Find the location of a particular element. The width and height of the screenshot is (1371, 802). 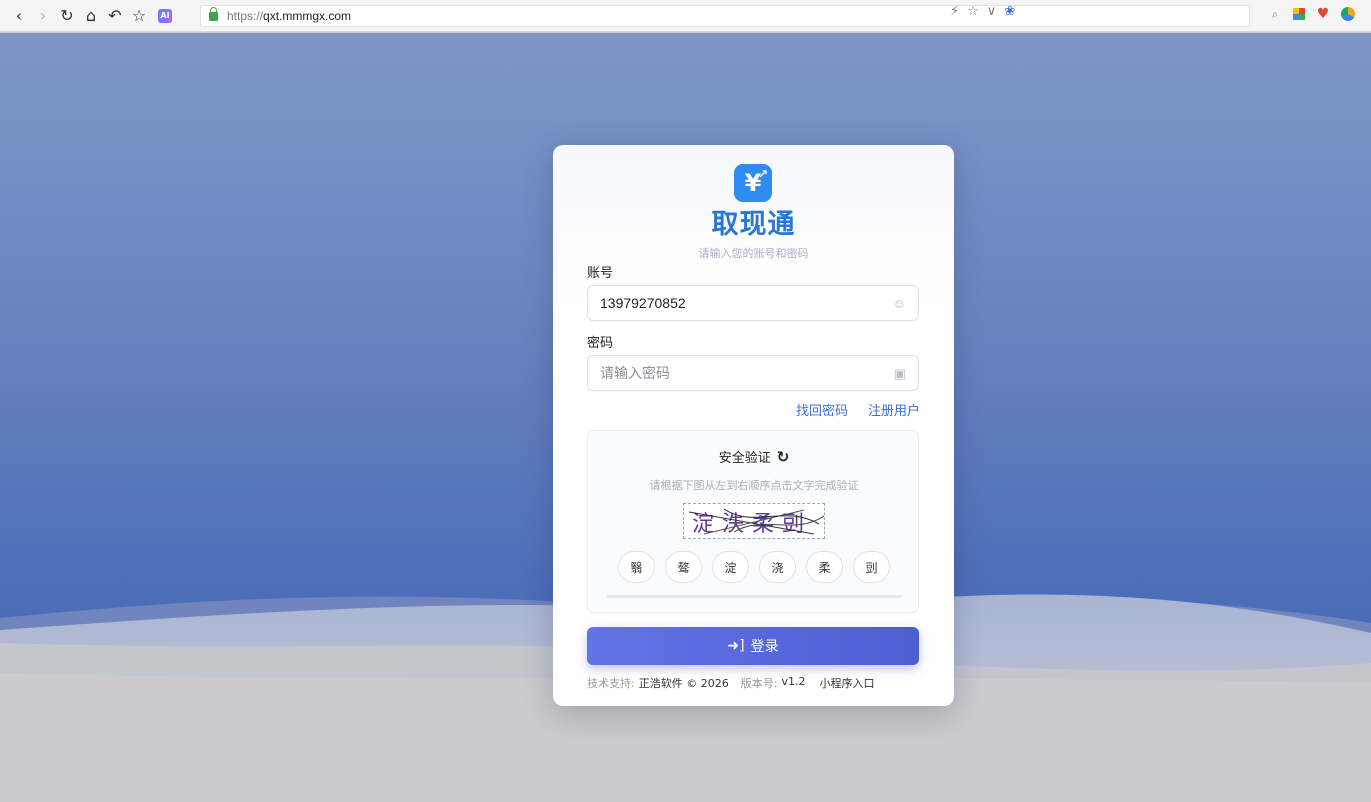

account-links: 找回密码 注册用户 is located at coordinates (858, 409).